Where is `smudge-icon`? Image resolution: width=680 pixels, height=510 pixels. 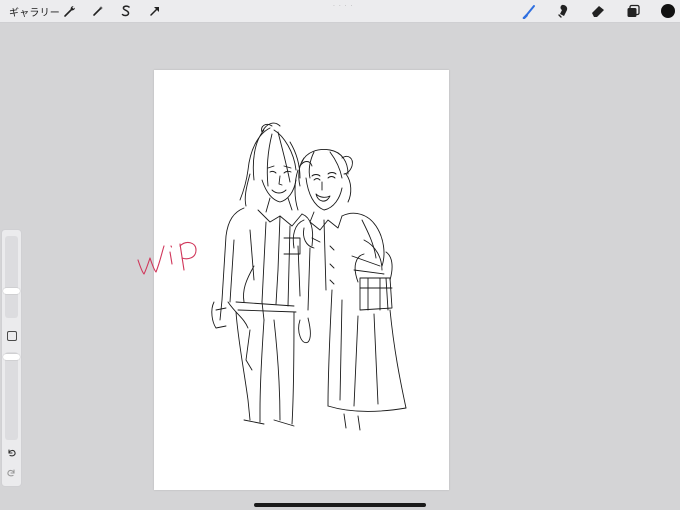 smudge-icon is located at coordinates (563, 11).